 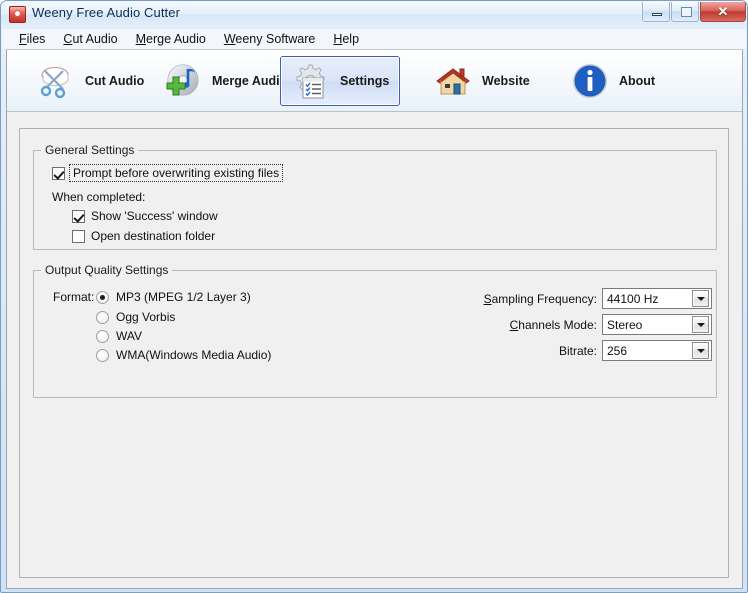 I want to click on general-settings-title: General Settings, so click(x=90, y=150).